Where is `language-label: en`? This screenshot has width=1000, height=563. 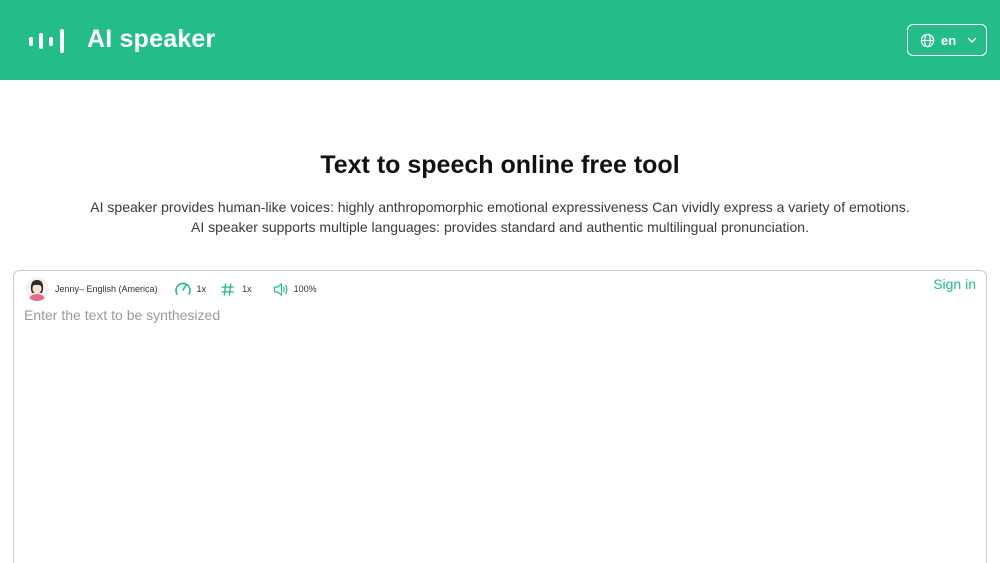 language-label: en is located at coordinates (949, 40).